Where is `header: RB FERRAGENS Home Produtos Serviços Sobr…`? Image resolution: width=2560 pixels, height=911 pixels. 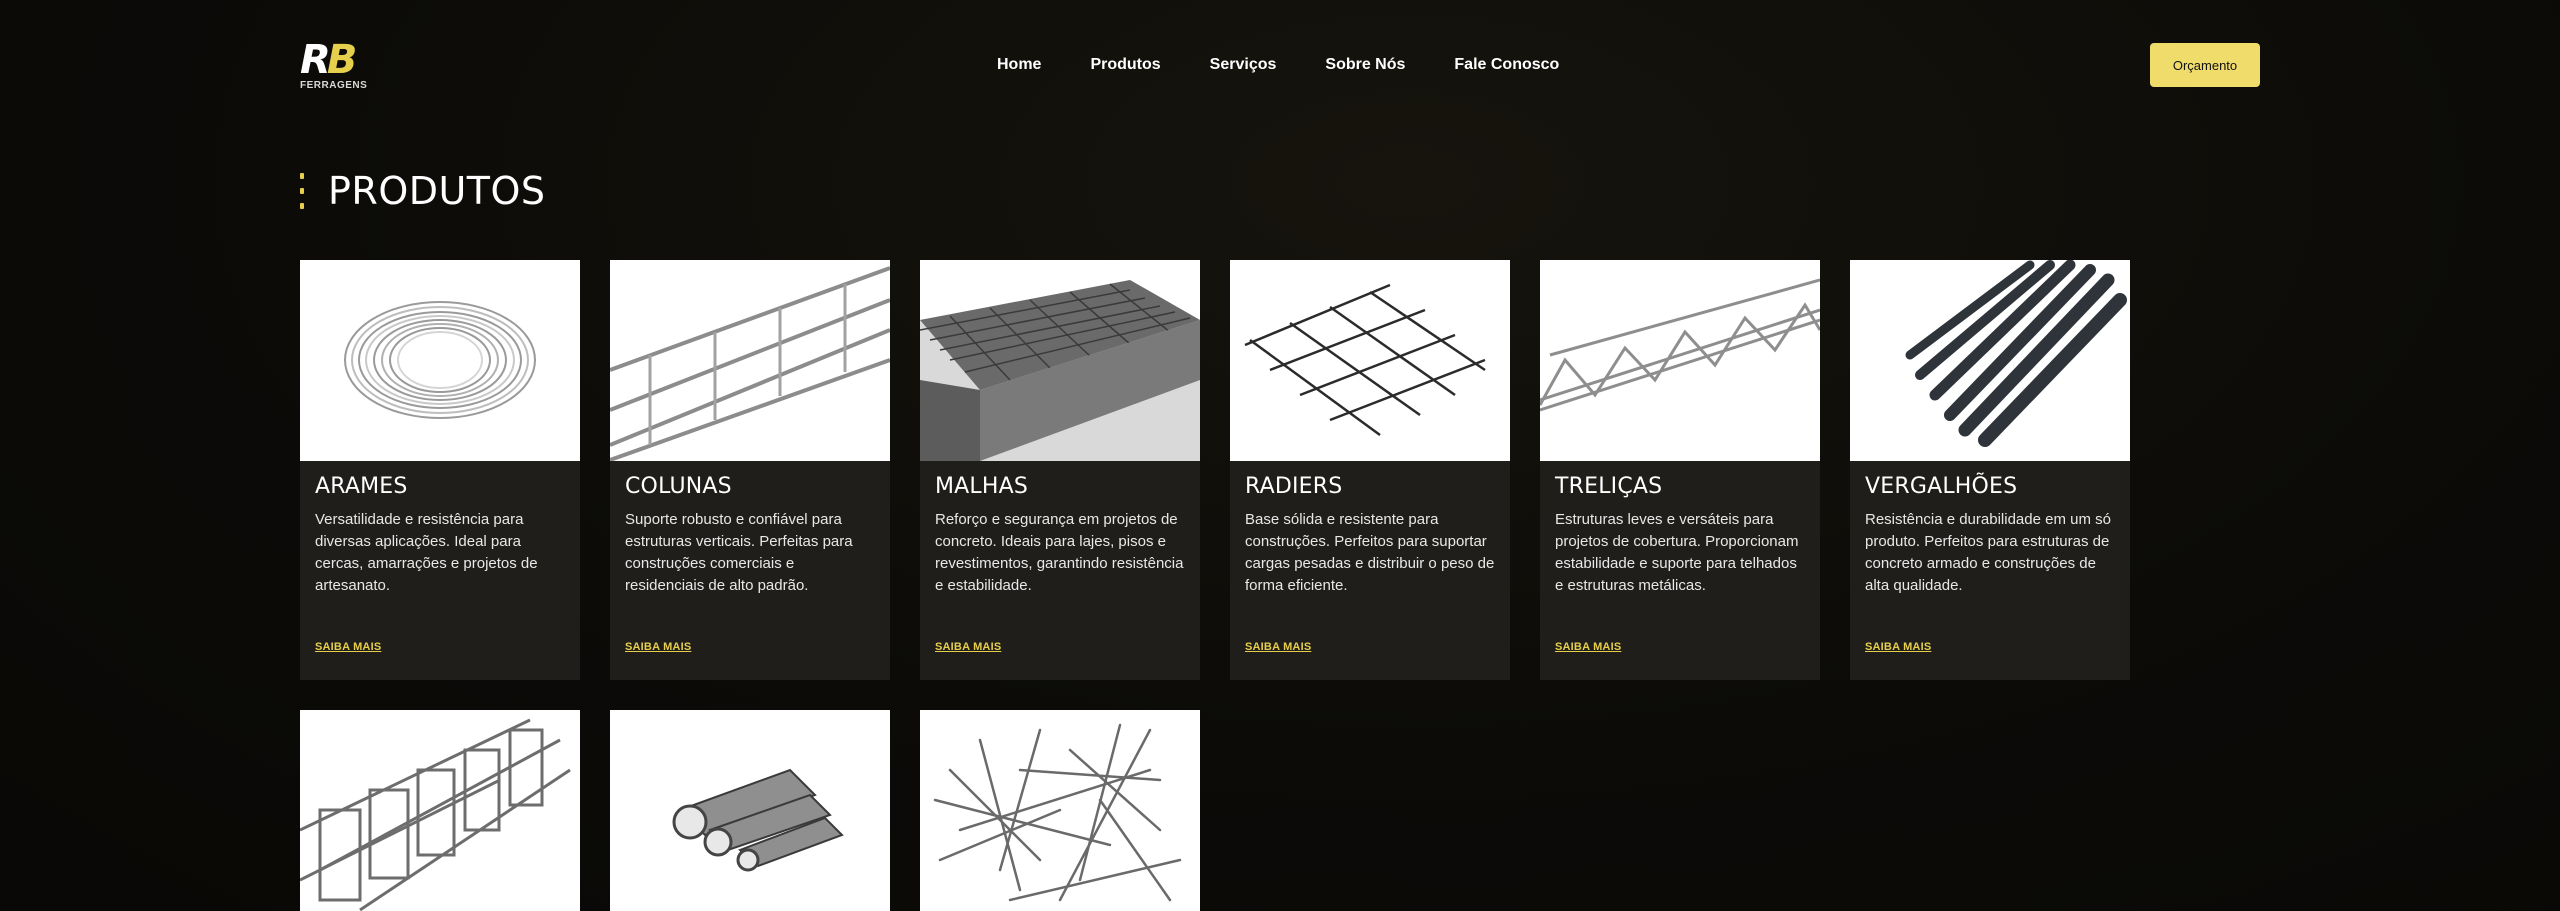
header: RB FERRAGENS Home Produtos Serviços Sobr… is located at coordinates (1280, 65).